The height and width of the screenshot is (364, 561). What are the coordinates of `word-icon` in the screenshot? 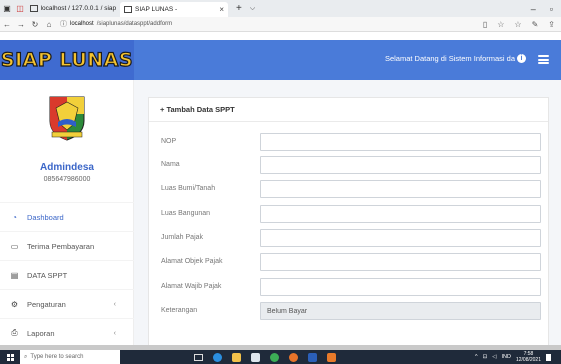 It's located at (312, 357).